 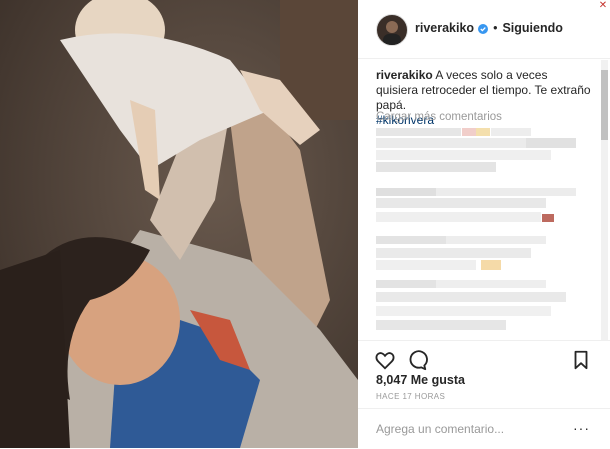 I want to click on action-bar, so click(x=484, y=358).